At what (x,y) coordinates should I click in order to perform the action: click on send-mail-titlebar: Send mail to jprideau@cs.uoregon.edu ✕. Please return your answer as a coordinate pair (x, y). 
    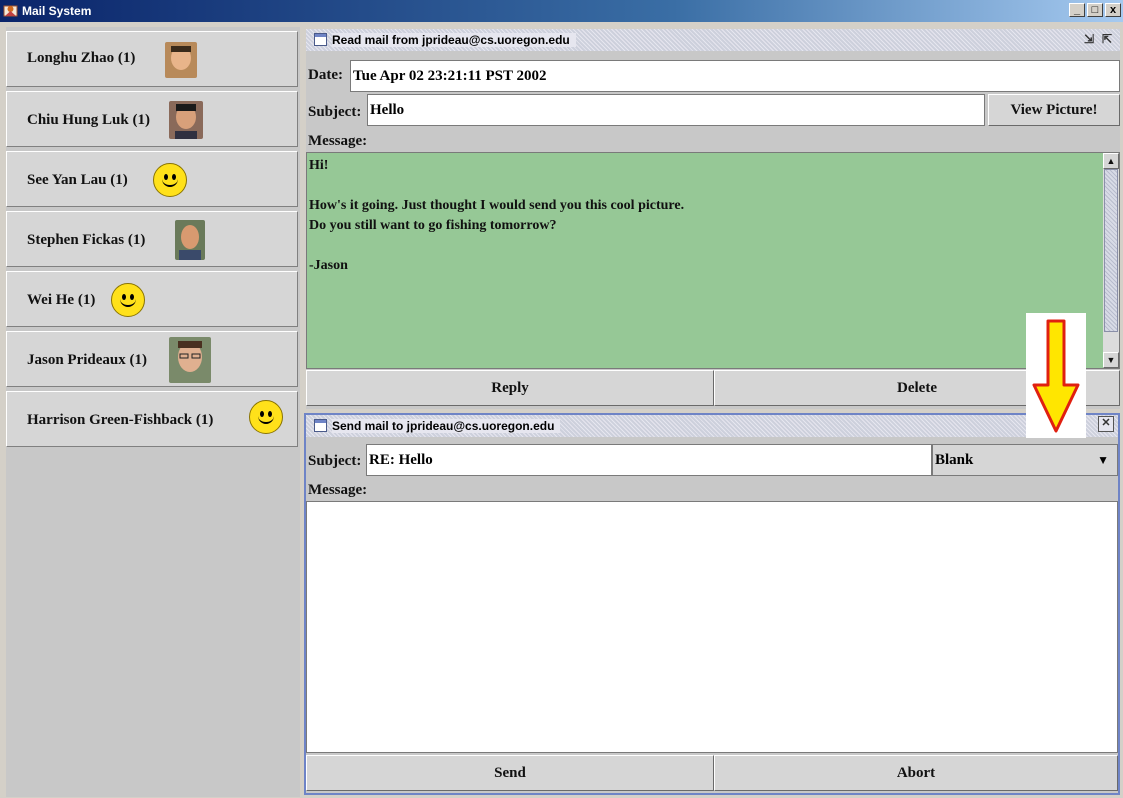
    Looking at the image, I should click on (712, 426).